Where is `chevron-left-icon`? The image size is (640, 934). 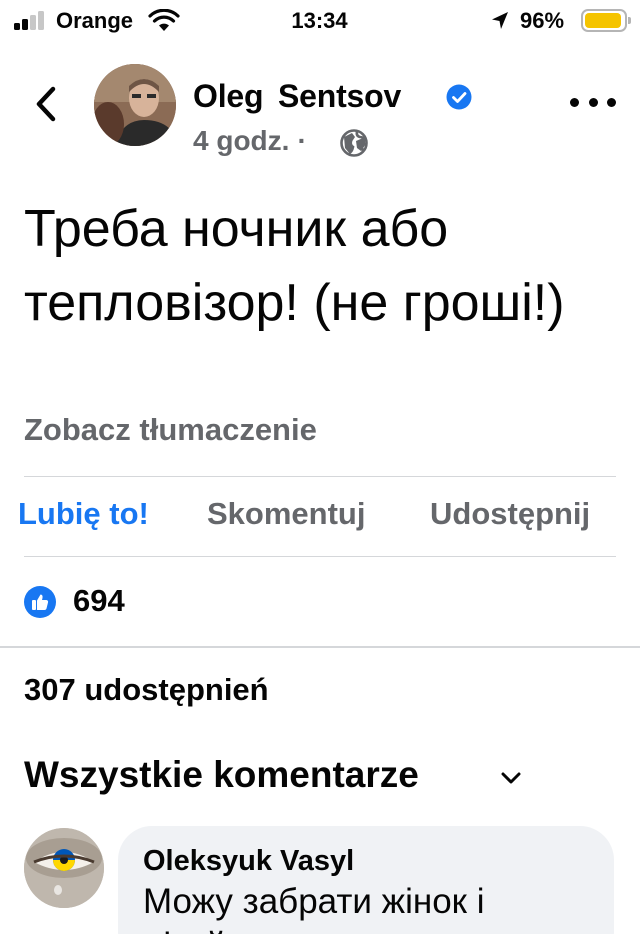
chevron-left-icon is located at coordinates (46, 104).